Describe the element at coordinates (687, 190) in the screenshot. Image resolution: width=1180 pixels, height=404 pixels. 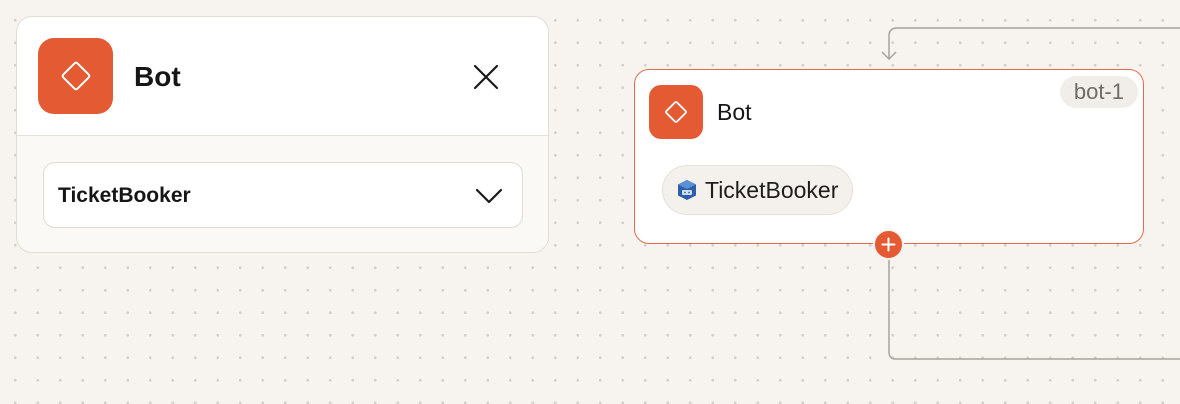
I see `lex-bot-icon` at that location.